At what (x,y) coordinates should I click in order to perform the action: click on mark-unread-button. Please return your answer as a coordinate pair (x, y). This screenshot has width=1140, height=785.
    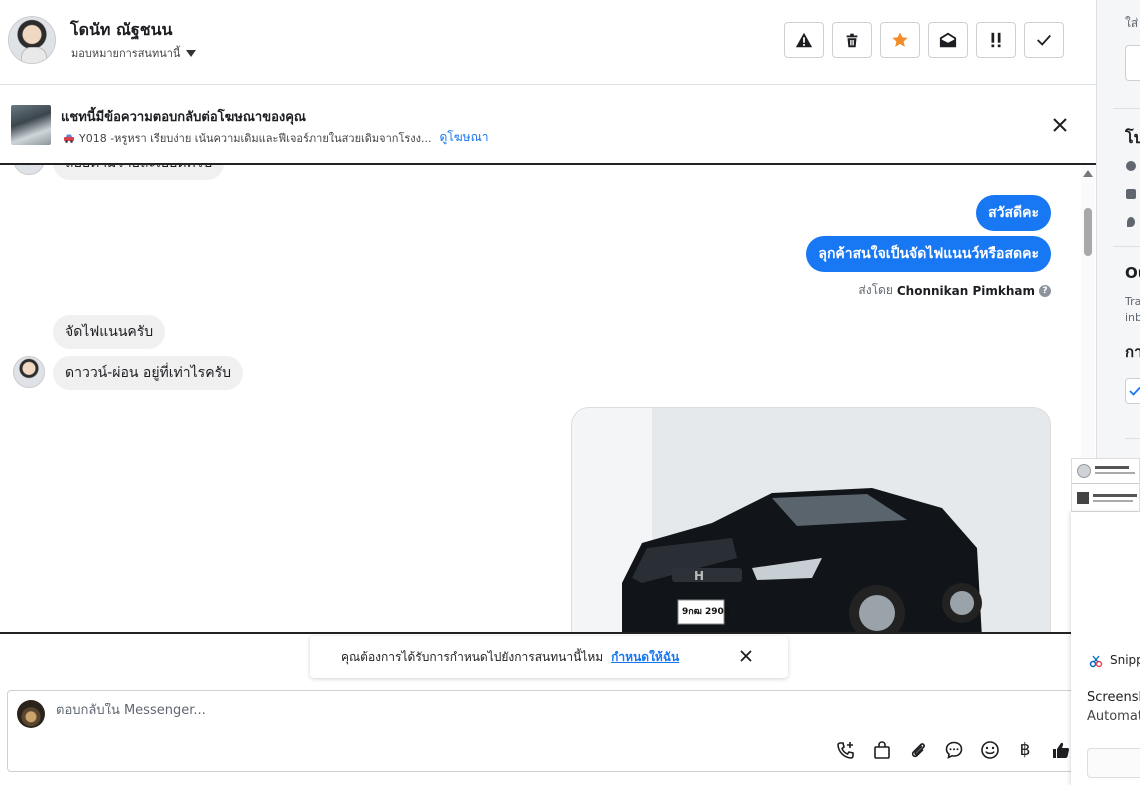
    Looking at the image, I should click on (948, 40).